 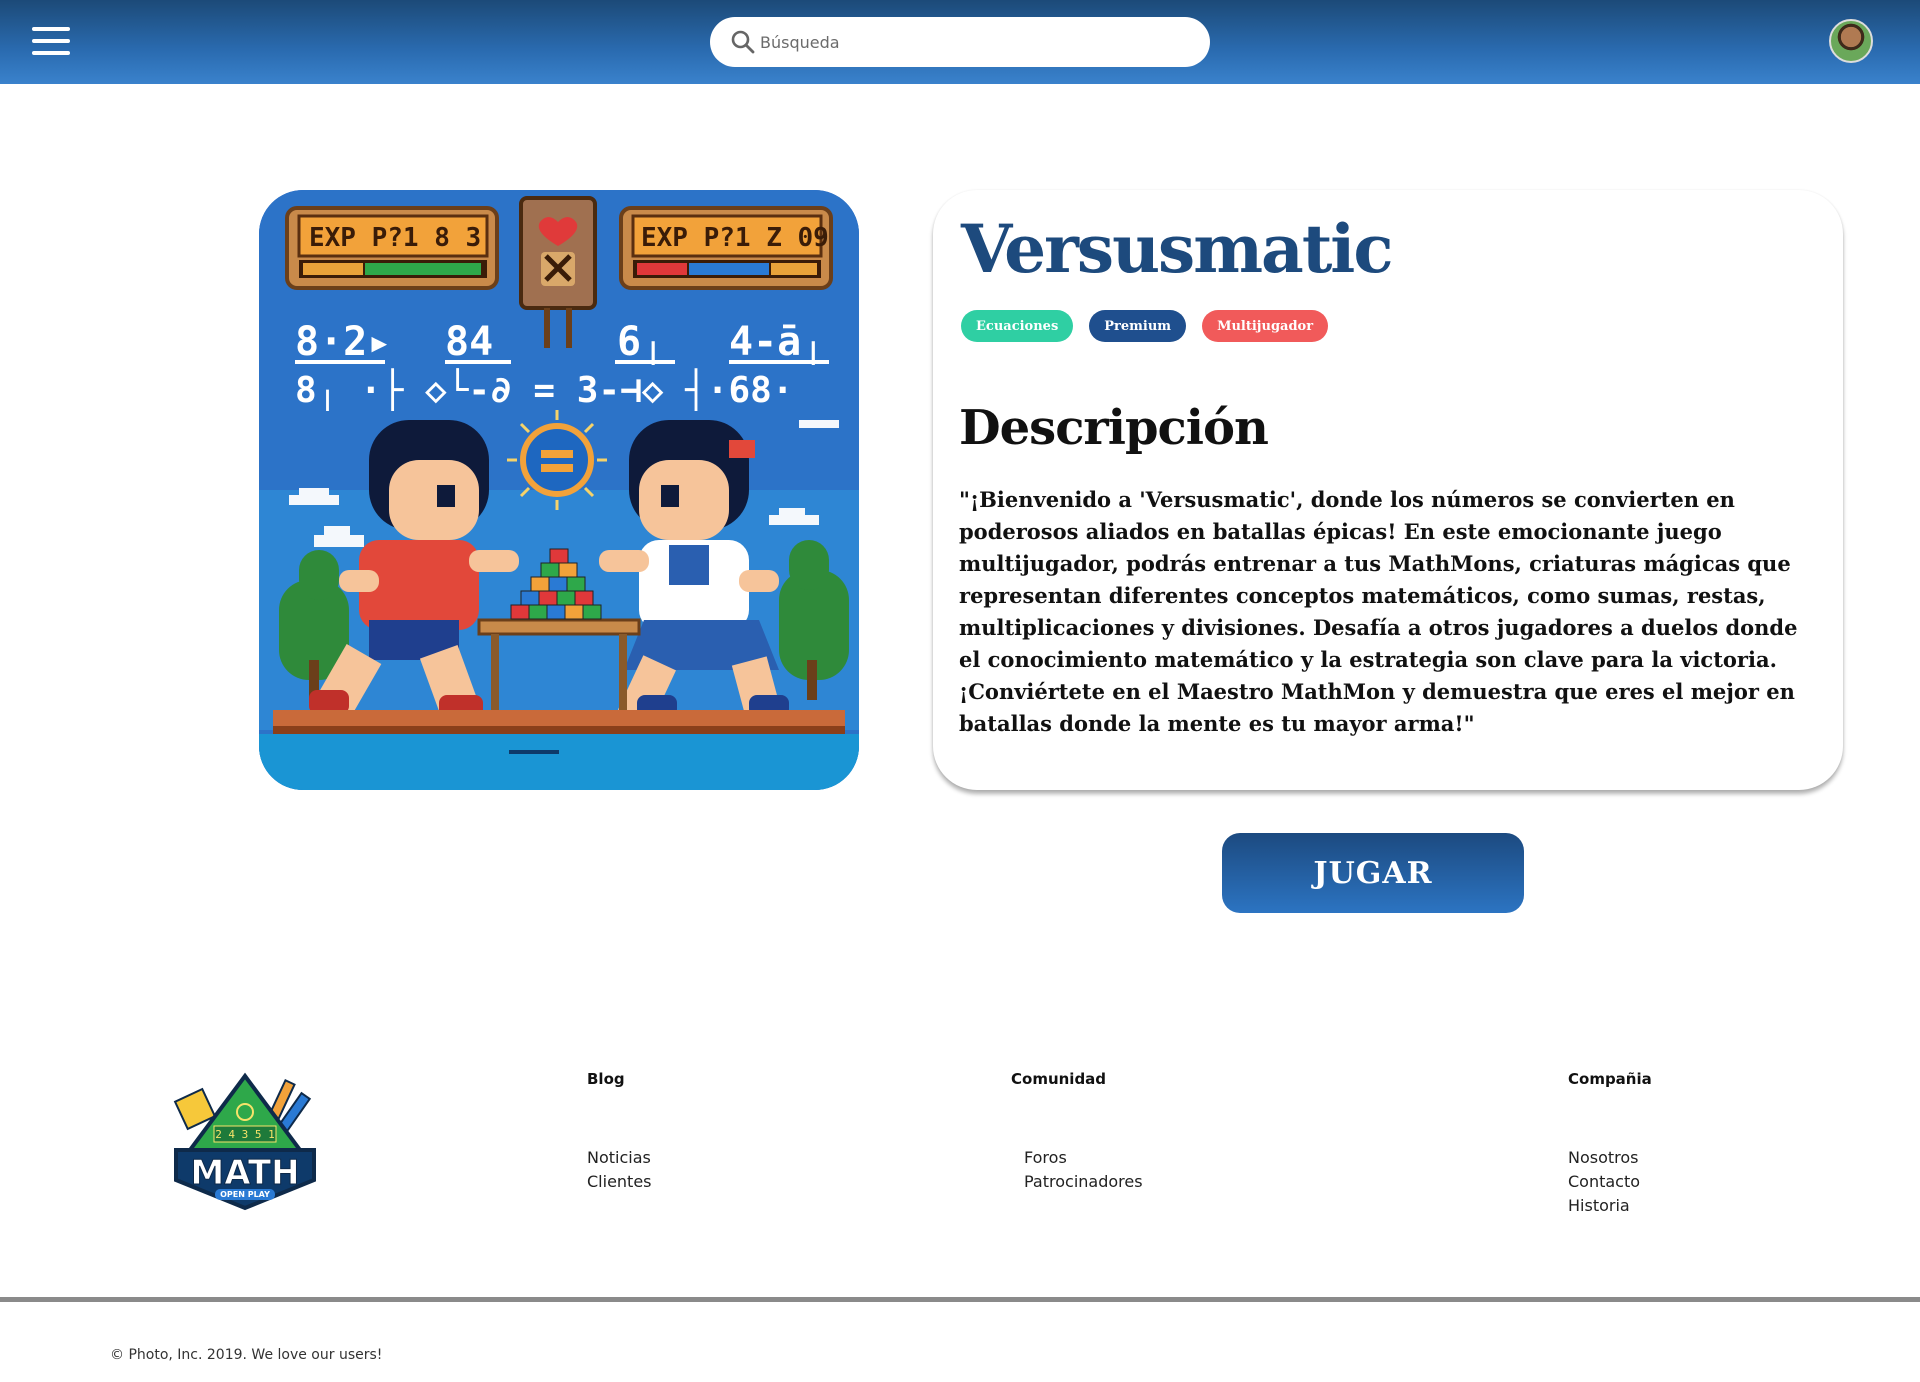 What do you see at coordinates (1373, 873) in the screenshot?
I see `play-button: JUGAR` at bounding box center [1373, 873].